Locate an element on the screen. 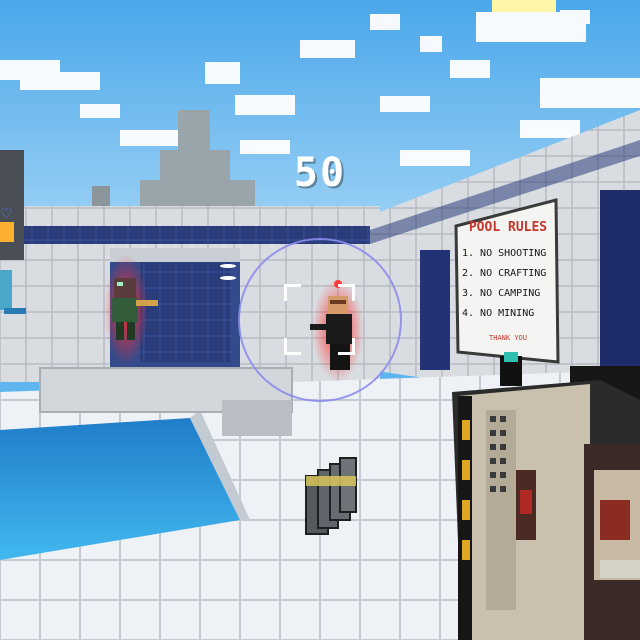  right-doorway is located at coordinates (620, 285).